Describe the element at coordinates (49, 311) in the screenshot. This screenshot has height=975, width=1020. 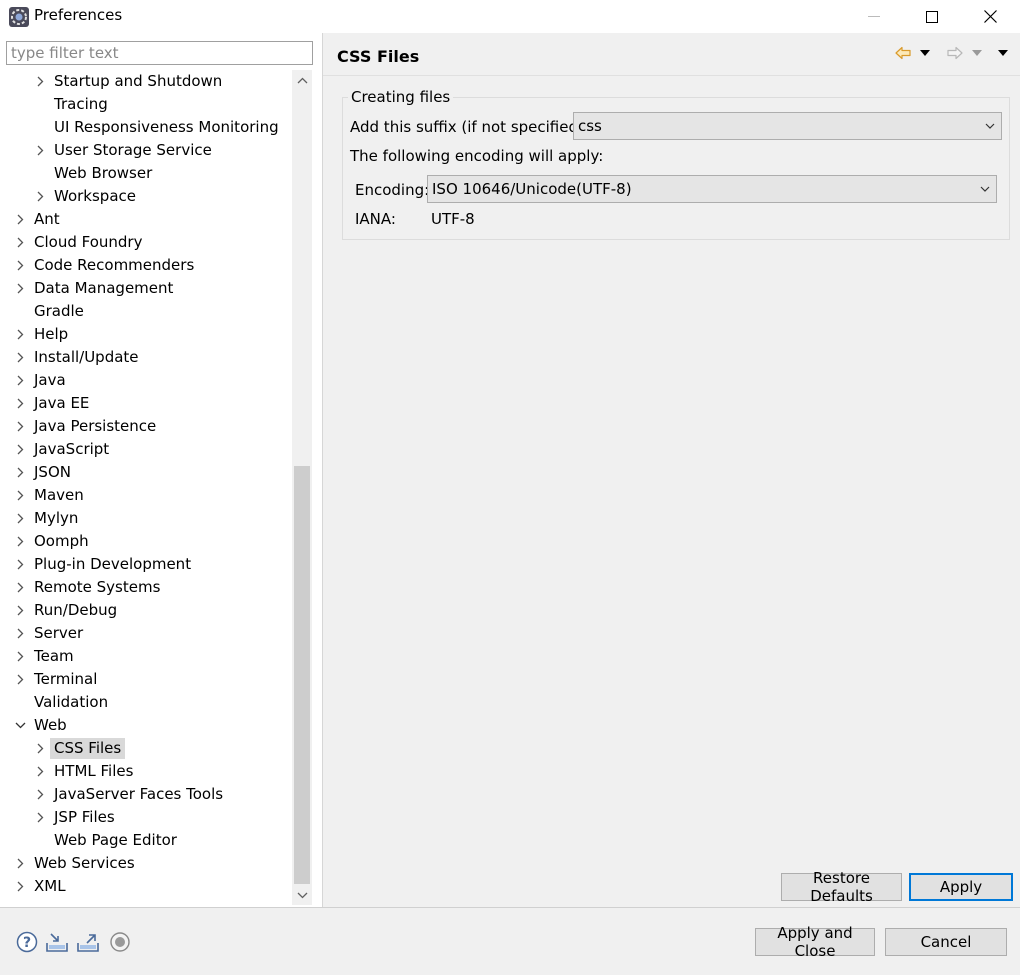
I see `tree-item: Gradle` at that location.